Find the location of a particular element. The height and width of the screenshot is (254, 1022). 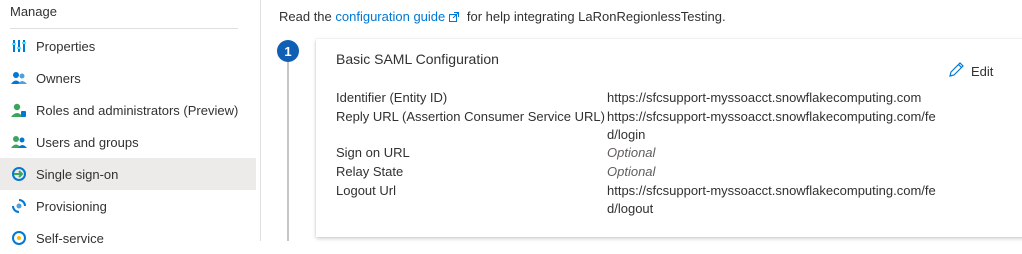

provisioning-icon is located at coordinates (19, 206).